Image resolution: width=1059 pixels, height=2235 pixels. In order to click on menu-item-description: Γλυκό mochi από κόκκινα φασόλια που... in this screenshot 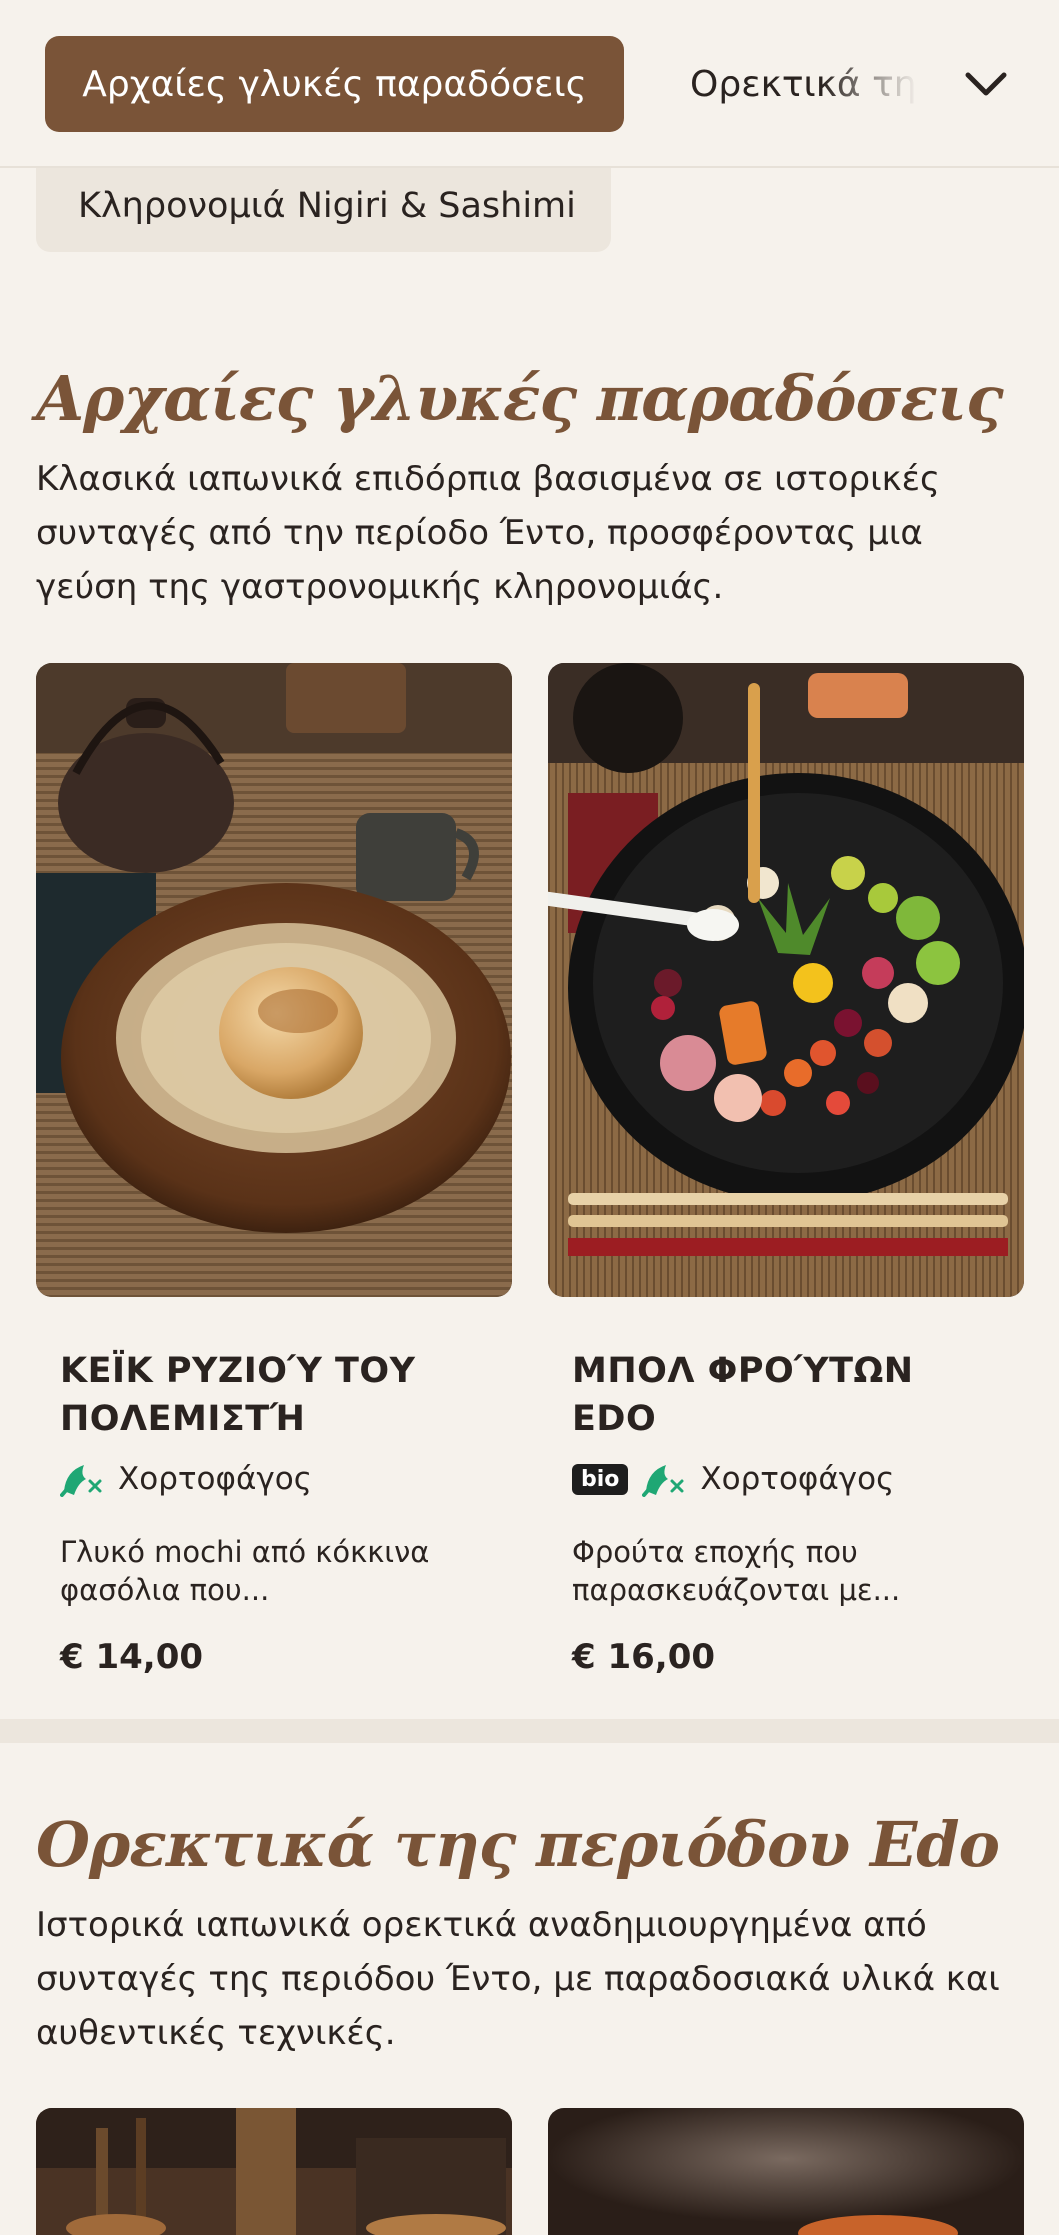, I will do `click(245, 1571)`.